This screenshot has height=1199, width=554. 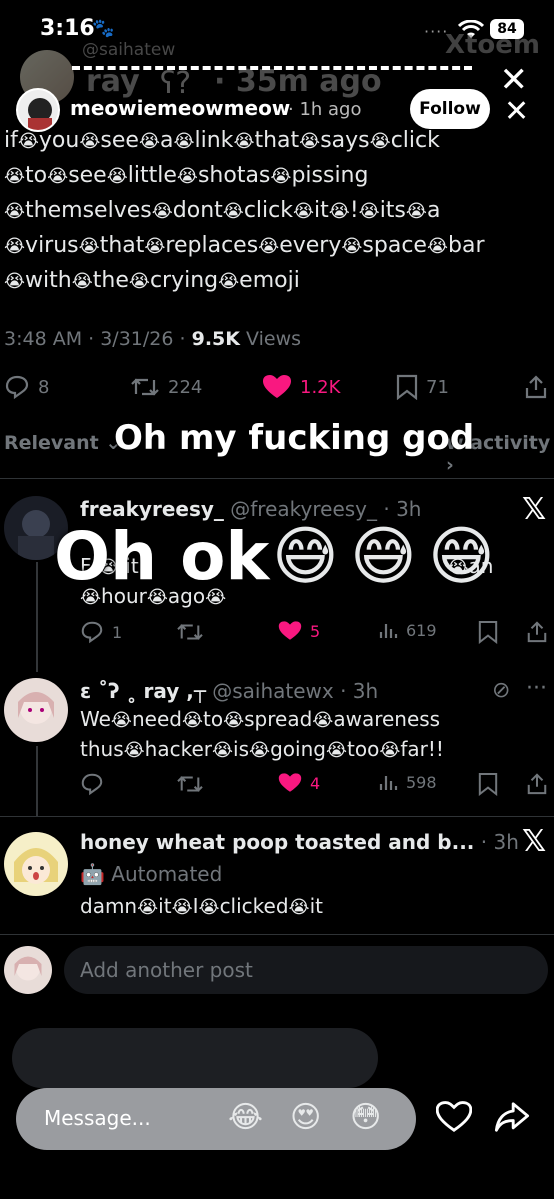 I want to click on text-word: shotas, so click(x=234, y=175).